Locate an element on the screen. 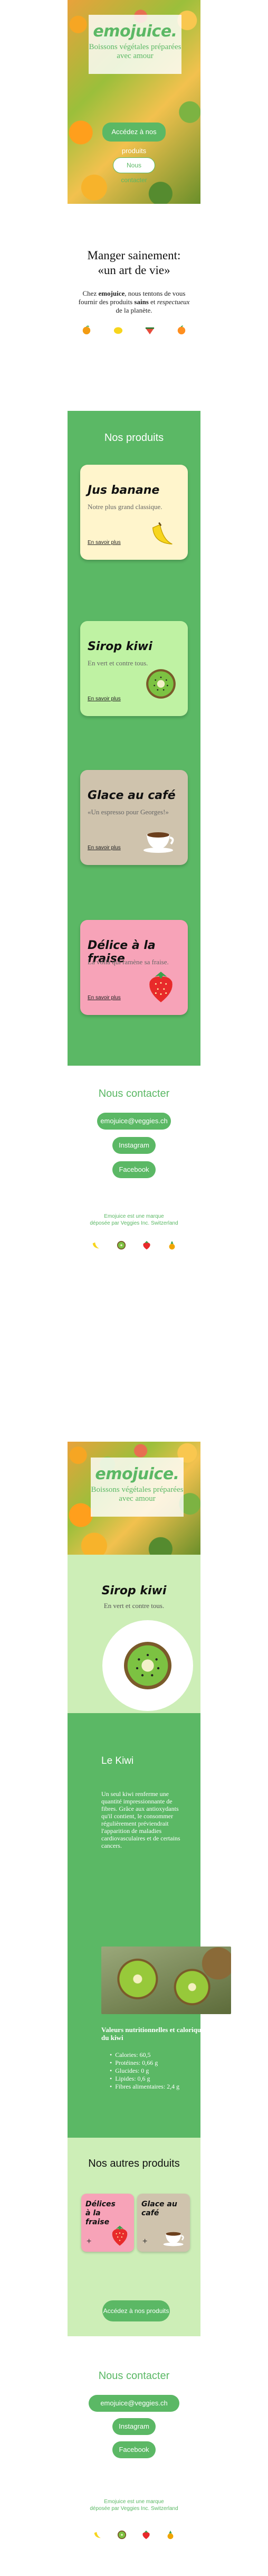  product-desc: La vollà qui ramène sa fraise. is located at coordinates (128, 962).